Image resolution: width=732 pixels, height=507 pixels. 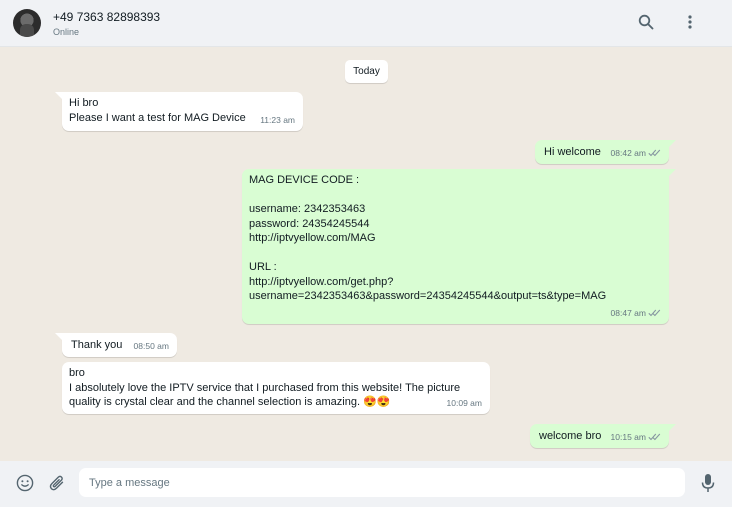 What do you see at coordinates (66, 32) in the screenshot?
I see `contact-status: Online` at bounding box center [66, 32].